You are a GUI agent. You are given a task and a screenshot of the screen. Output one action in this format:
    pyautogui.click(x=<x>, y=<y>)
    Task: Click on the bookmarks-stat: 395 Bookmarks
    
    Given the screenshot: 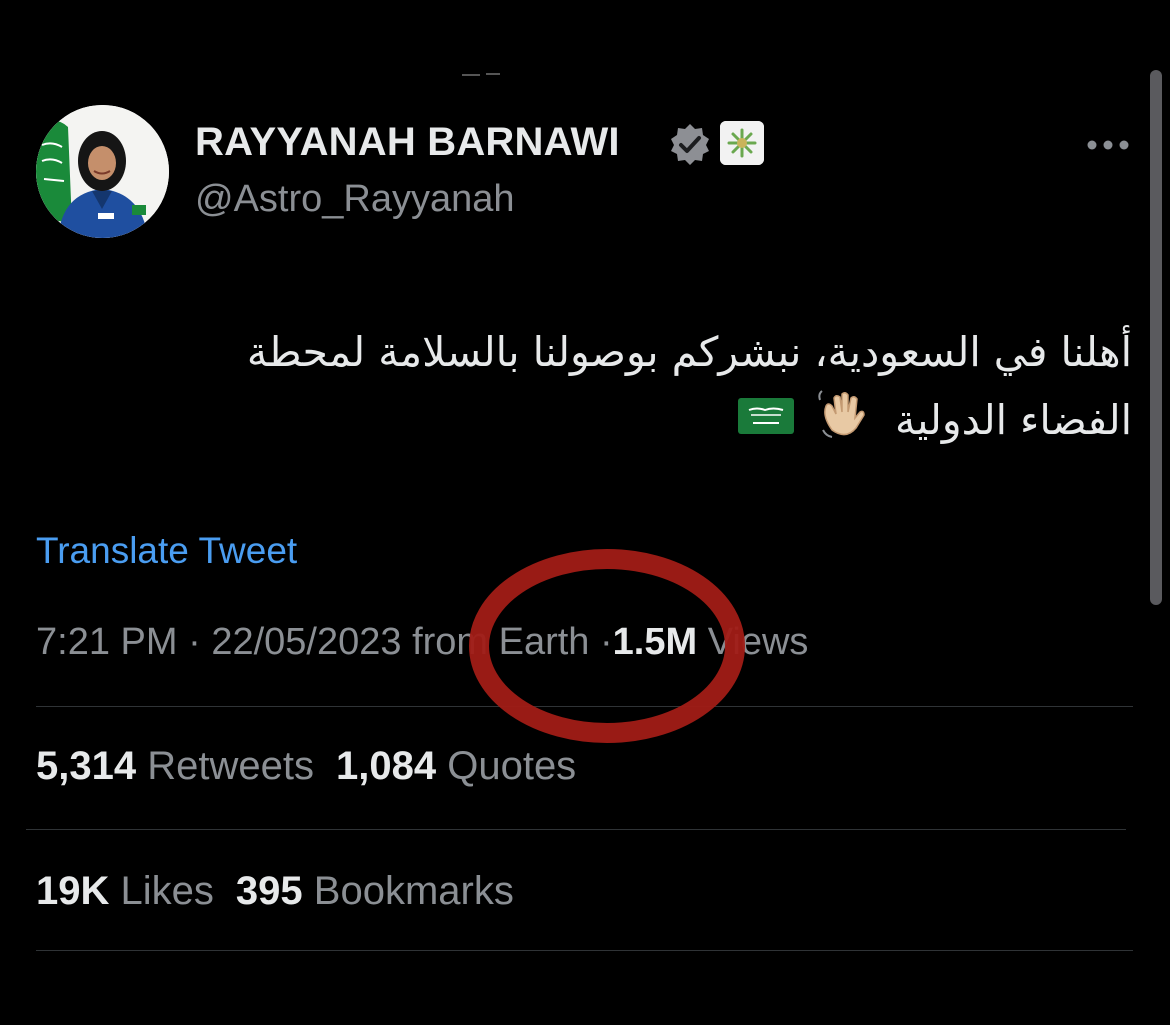 What is the action you would take?
    pyautogui.click(x=375, y=891)
    